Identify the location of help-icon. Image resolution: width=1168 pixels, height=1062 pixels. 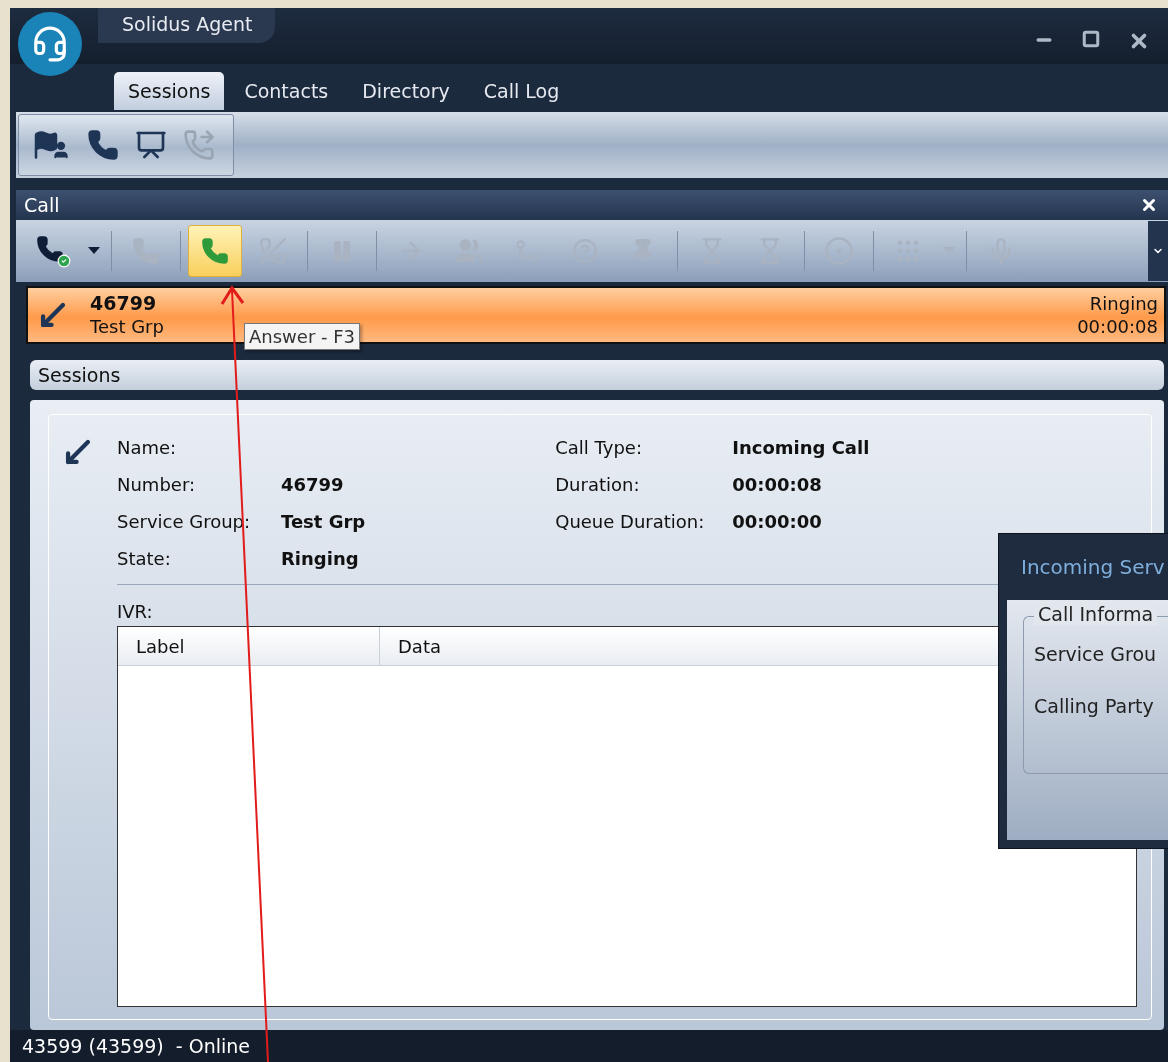
(585, 251).